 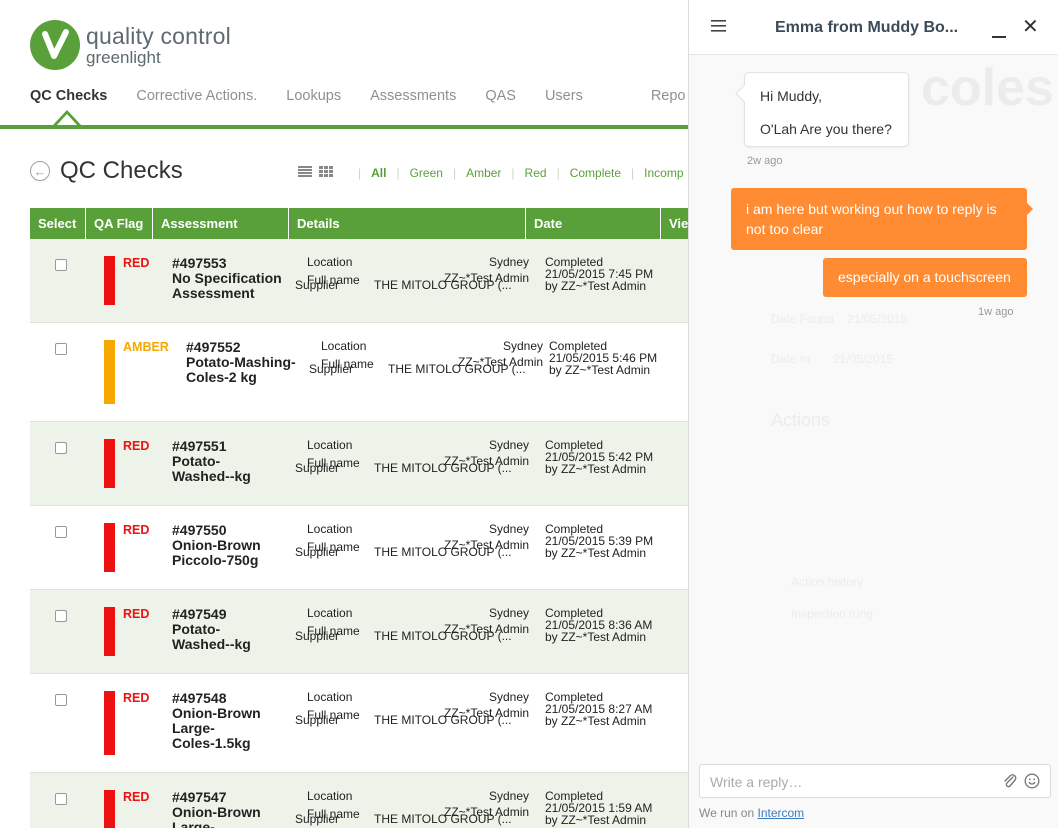 What do you see at coordinates (595, 173) in the screenshot?
I see `filter-complete: Complete` at bounding box center [595, 173].